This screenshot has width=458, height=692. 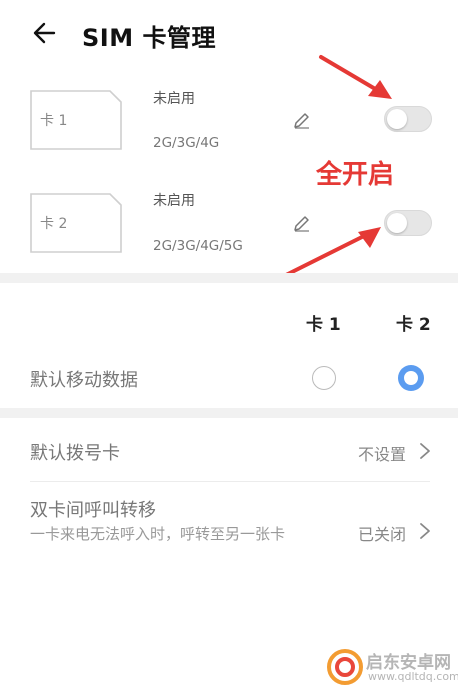 What do you see at coordinates (75, 453) in the screenshot?
I see `default-dial-label: 默认拨号卡` at bounding box center [75, 453].